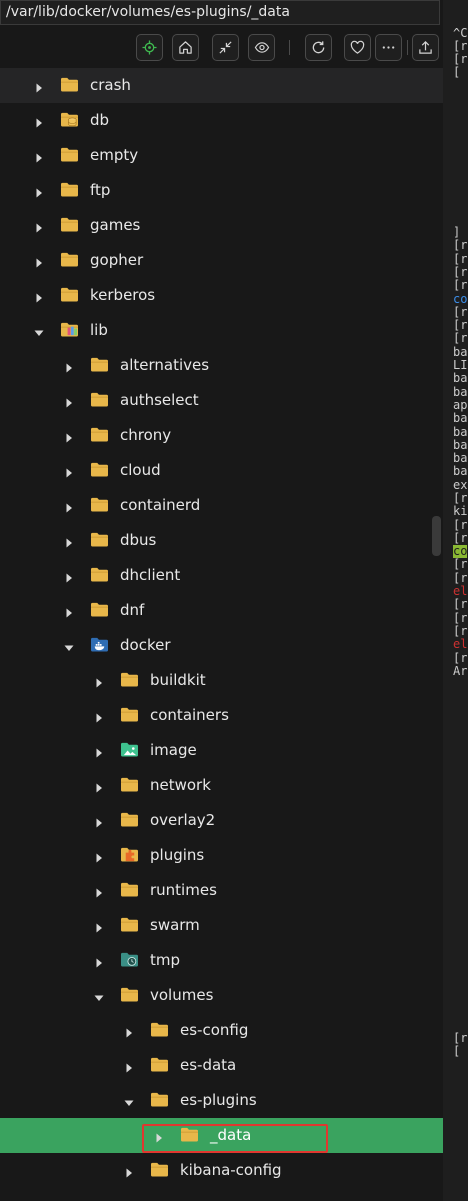 This screenshot has height=1201, width=468. What do you see at coordinates (221, 890) in the screenshot?
I see `tree-item: runtimes` at bounding box center [221, 890].